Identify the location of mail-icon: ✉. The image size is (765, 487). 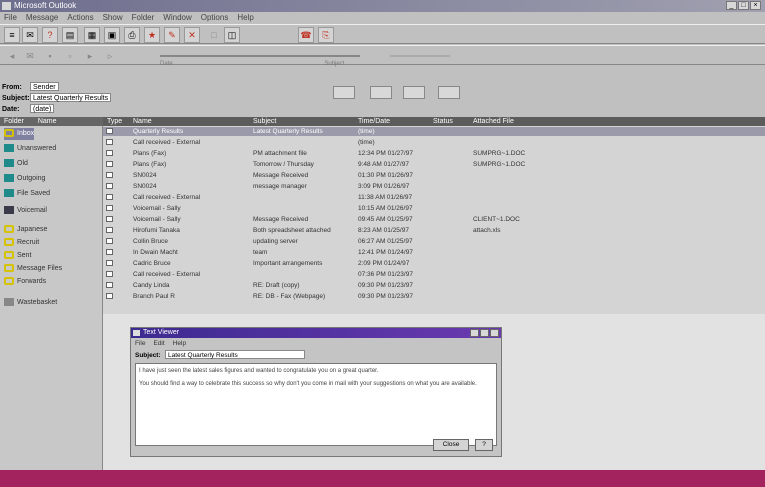
(30, 56).